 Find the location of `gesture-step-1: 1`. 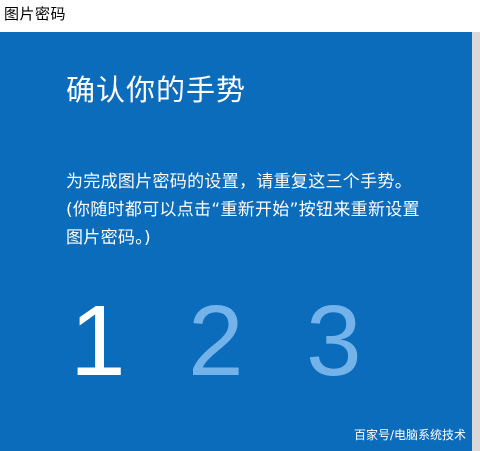

gesture-step-1: 1 is located at coordinates (98, 341).